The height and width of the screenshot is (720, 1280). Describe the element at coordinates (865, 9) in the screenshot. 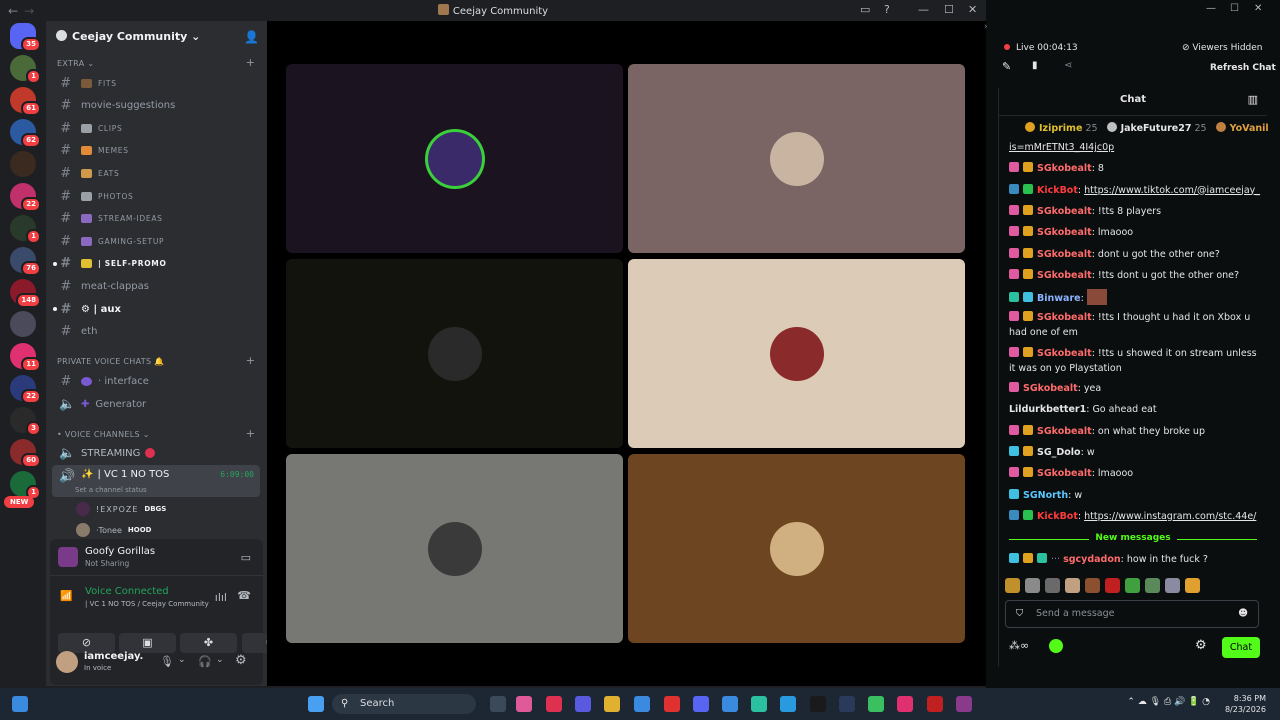

I see `inbox-icon: ▭` at that location.